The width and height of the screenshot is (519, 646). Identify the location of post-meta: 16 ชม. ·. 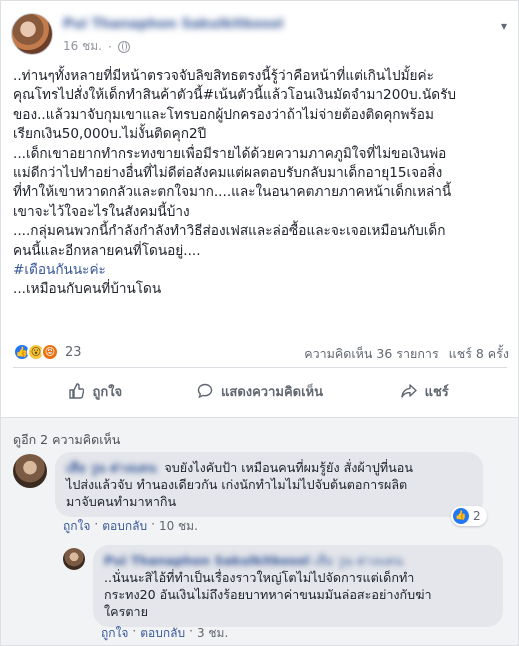
(96, 46).